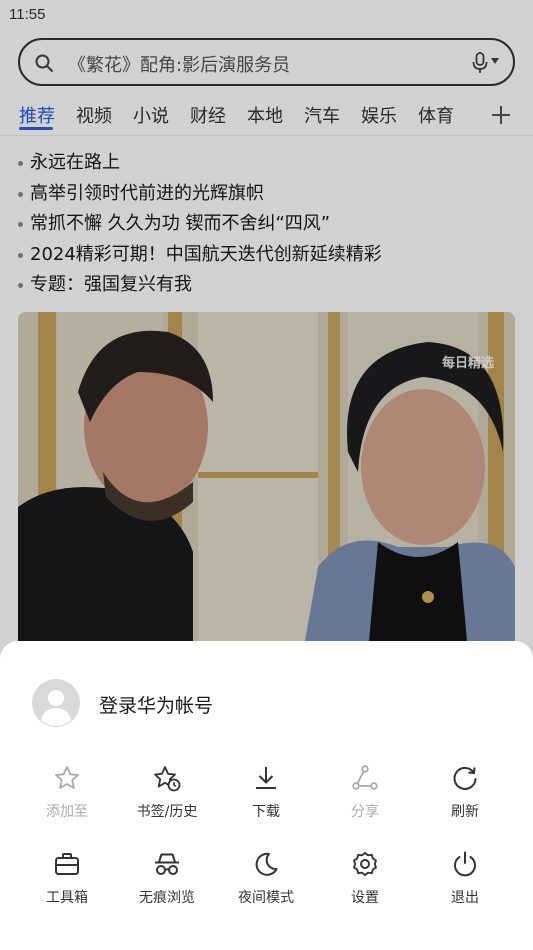 The image size is (533, 950). I want to click on night-mode-label: 夜间模式, so click(266, 898).